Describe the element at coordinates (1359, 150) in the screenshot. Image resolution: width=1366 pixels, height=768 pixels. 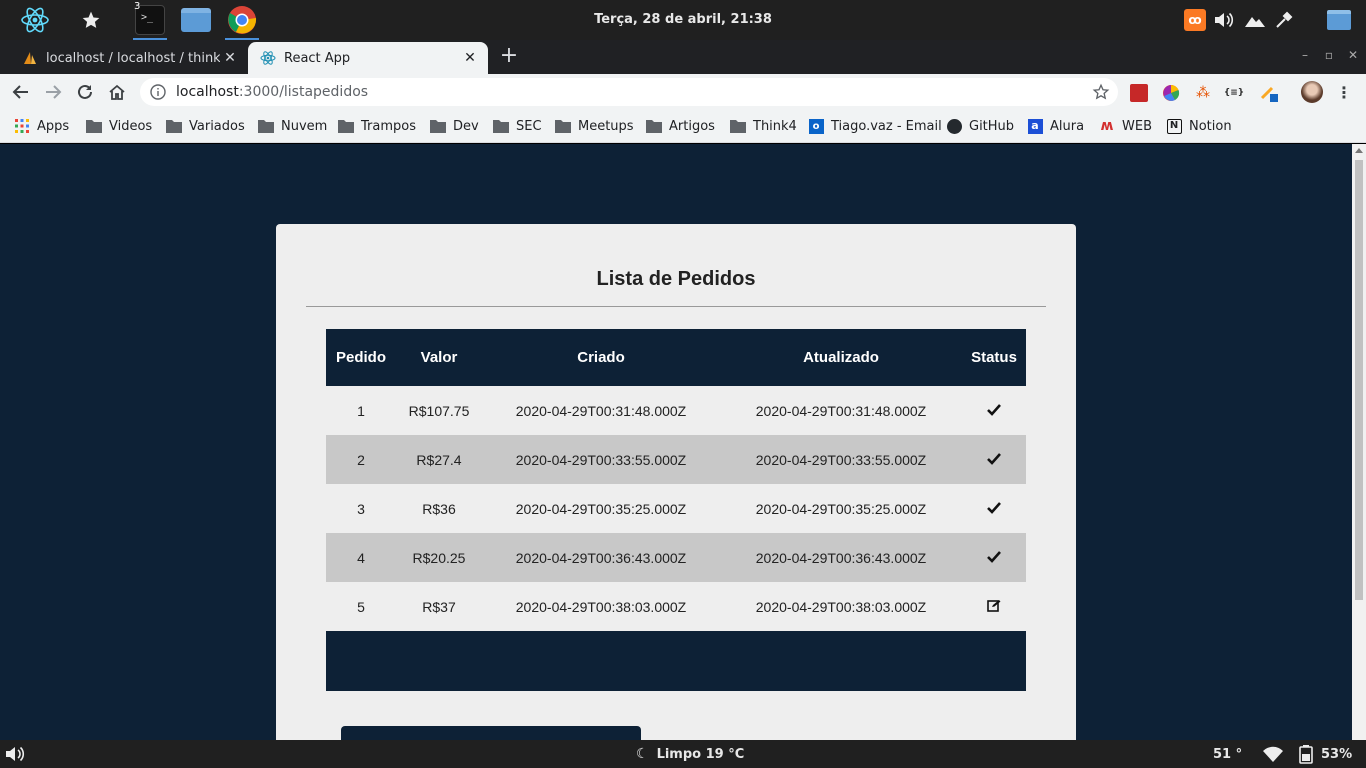
I see `scroll-up-arrow-icon` at that location.